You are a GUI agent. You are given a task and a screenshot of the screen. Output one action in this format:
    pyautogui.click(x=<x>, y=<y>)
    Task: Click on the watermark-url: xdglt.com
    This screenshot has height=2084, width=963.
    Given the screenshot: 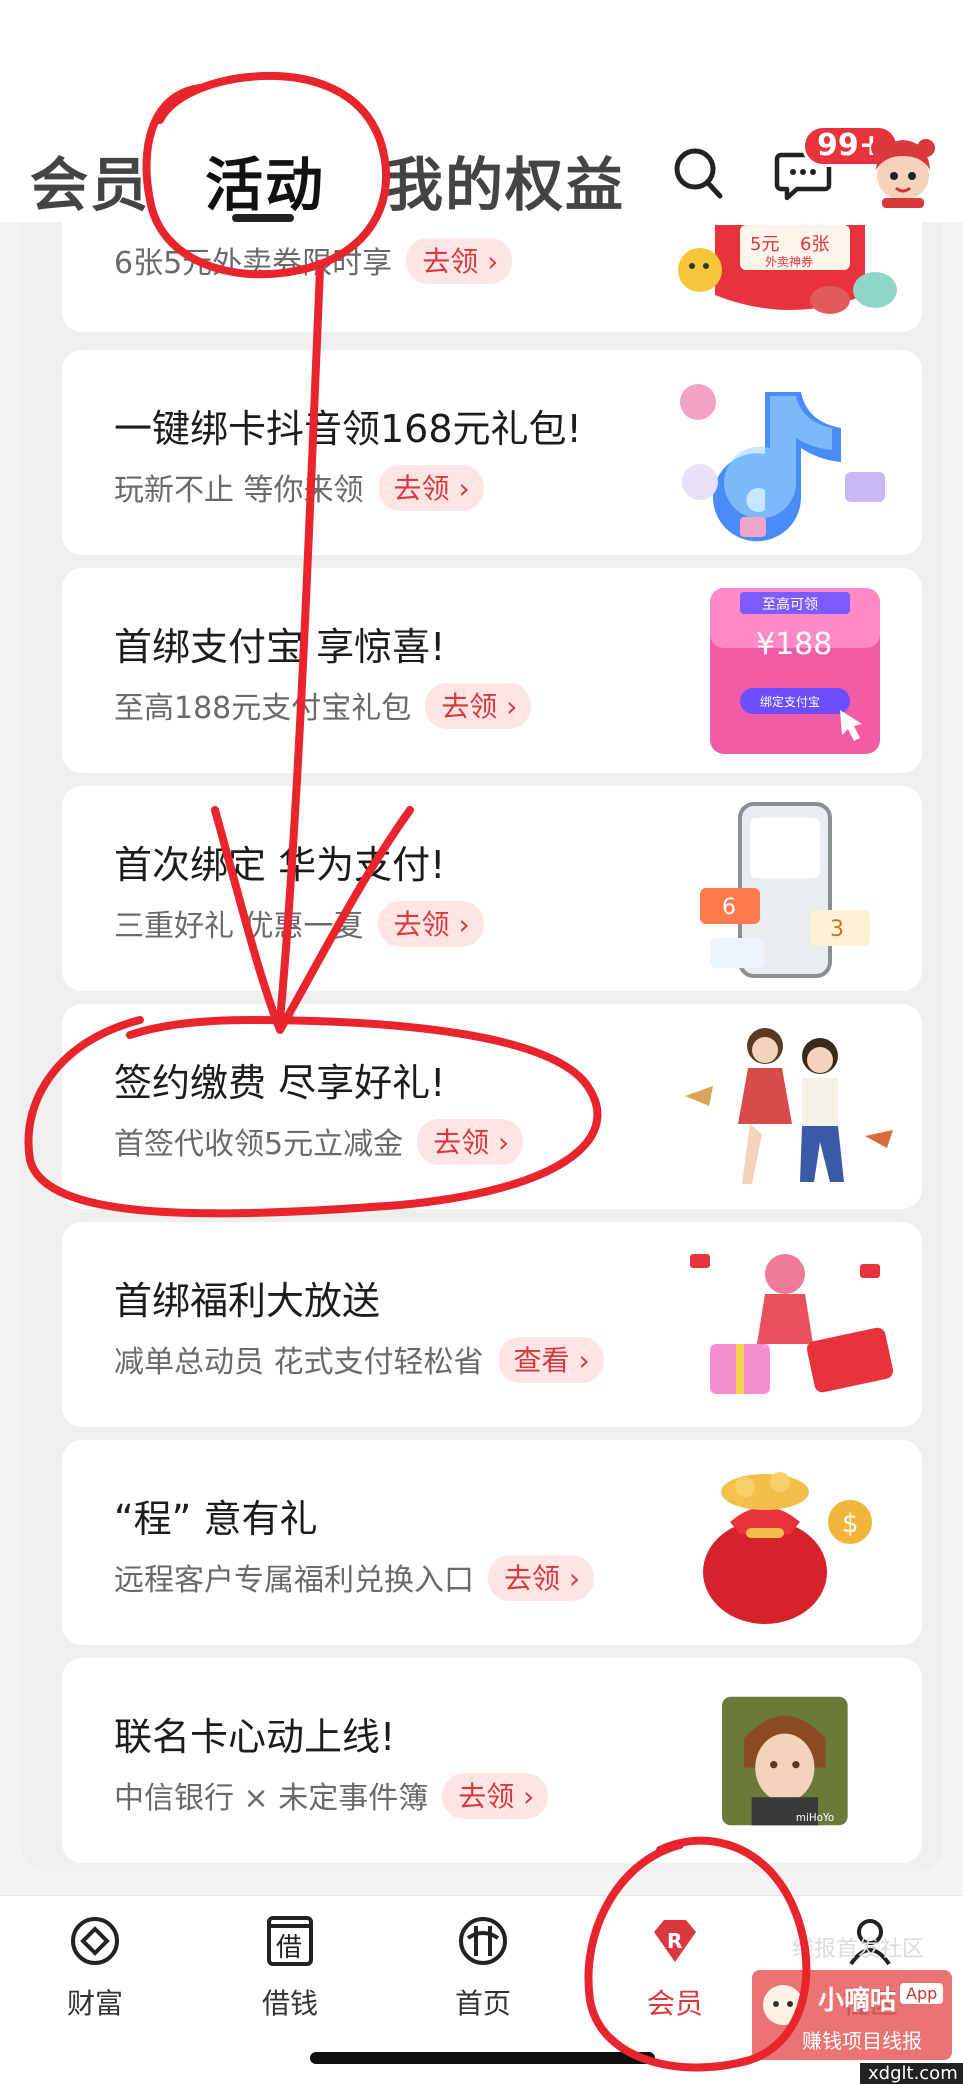 What is the action you would take?
    pyautogui.click(x=911, y=2073)
    